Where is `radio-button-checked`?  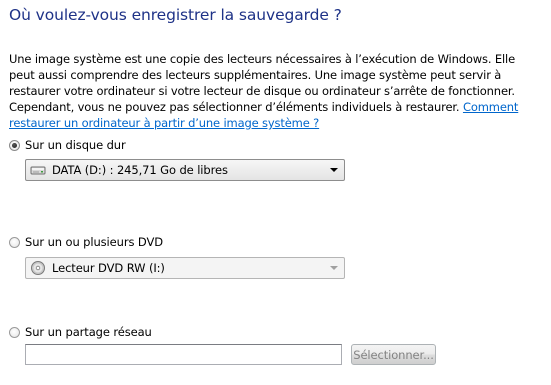
radio-button-checked is located at coordinates (14, 145).